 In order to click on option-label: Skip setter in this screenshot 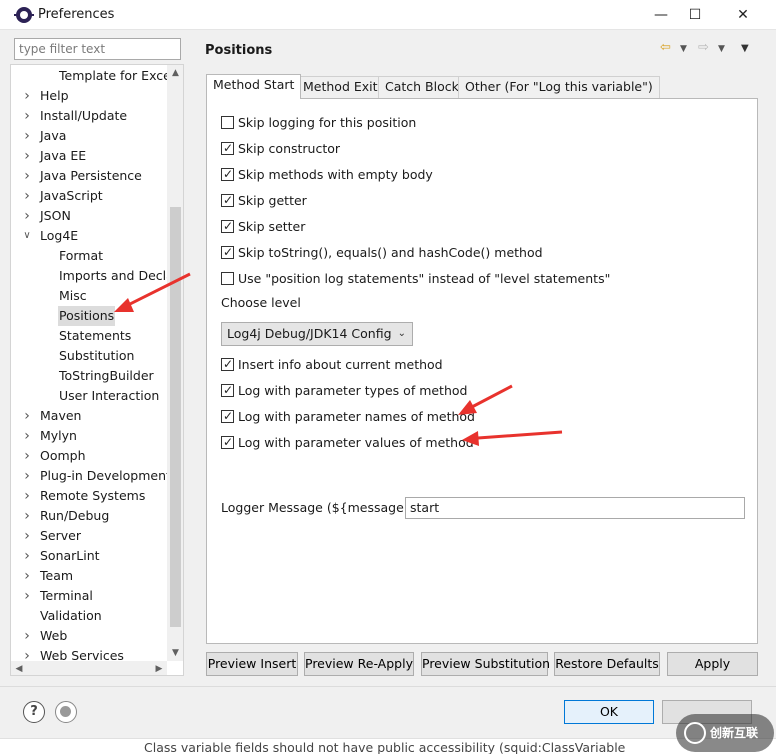, I will do `click(272, 226)`.